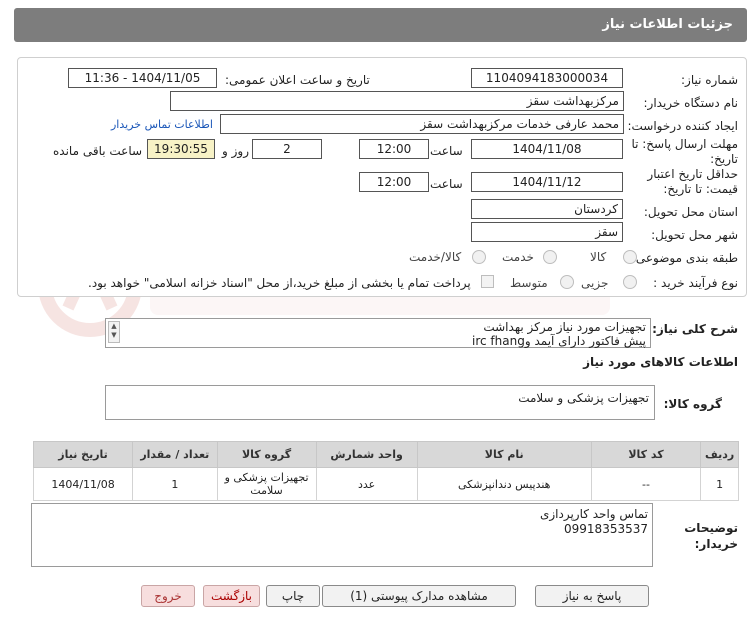 The image size is (755, 622). I want to click on back-button: بازگشت, so click(231, 596).